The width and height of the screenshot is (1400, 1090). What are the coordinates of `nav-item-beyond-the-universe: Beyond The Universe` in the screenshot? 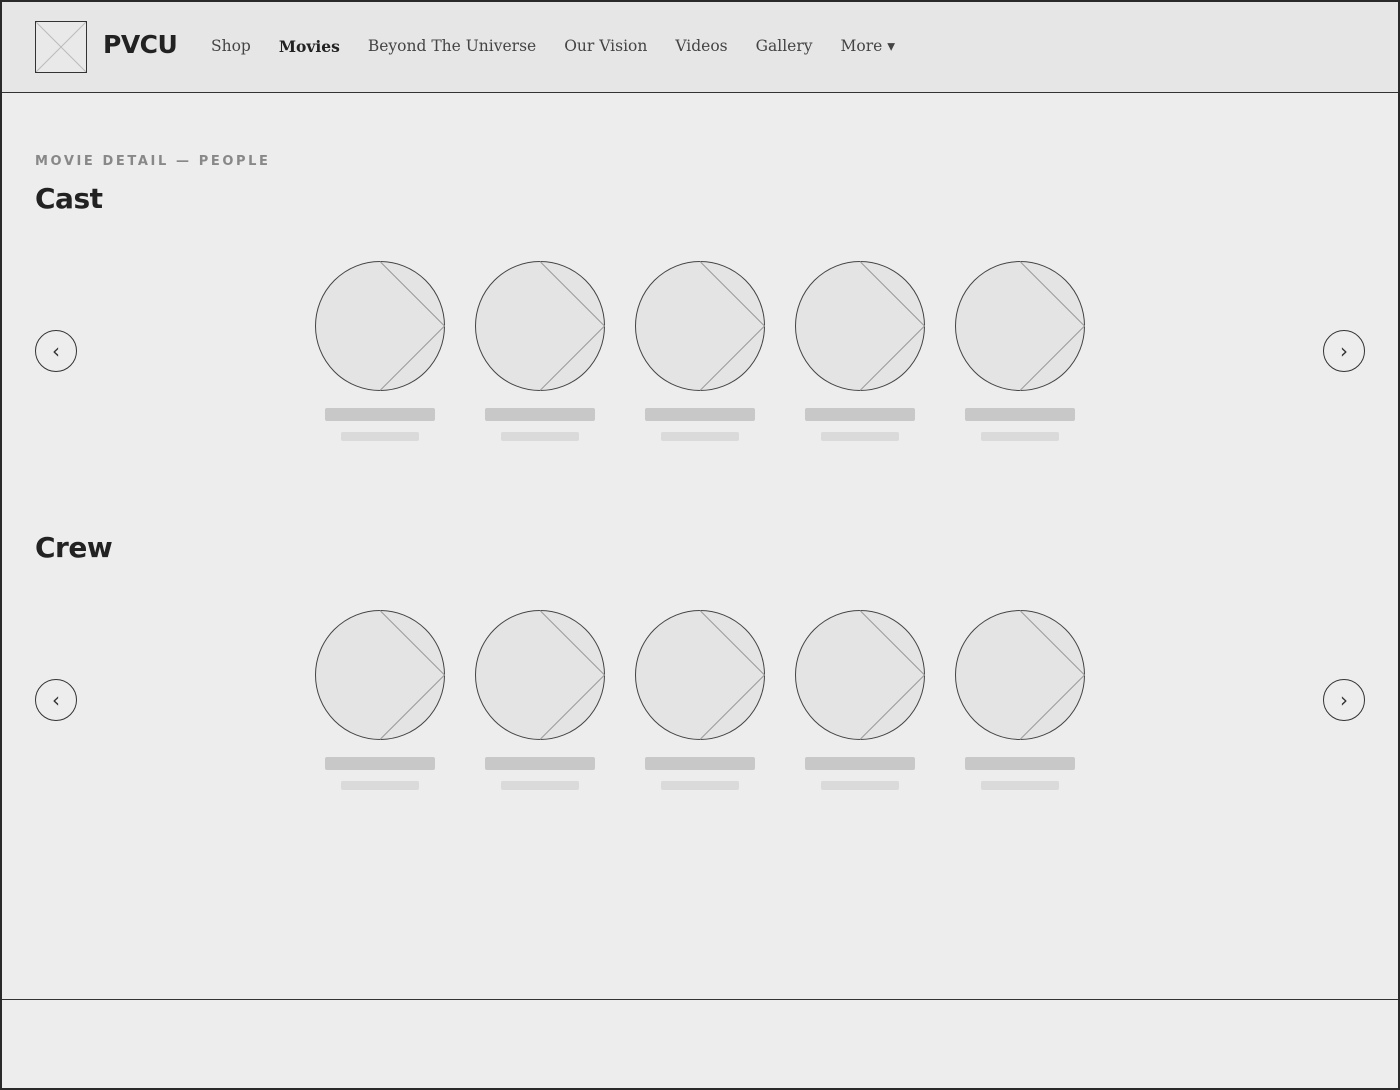 It's located at (452, 46).